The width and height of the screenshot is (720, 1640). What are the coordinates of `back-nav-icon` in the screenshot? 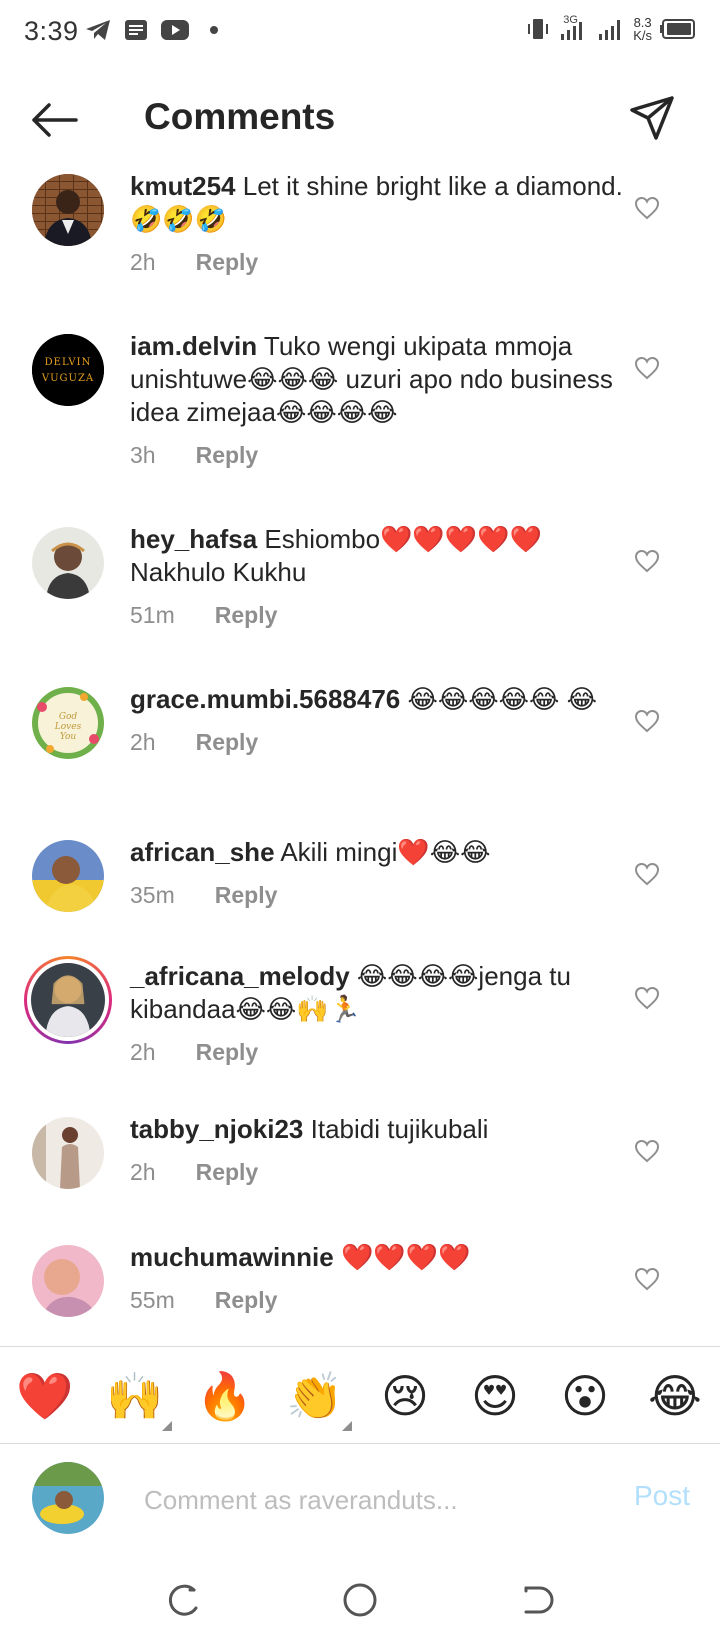 It's located at (536, 1600).